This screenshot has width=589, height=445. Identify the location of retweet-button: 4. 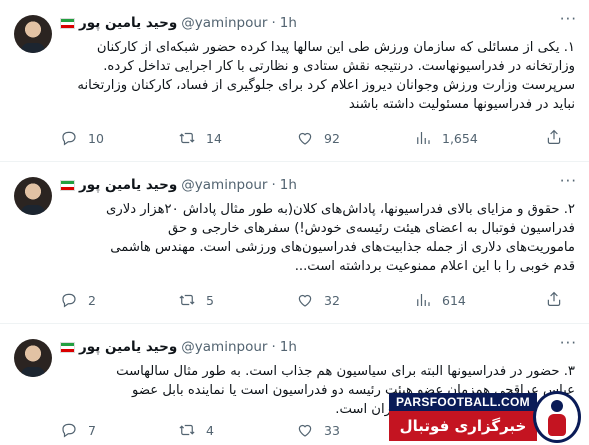
(237, 430).